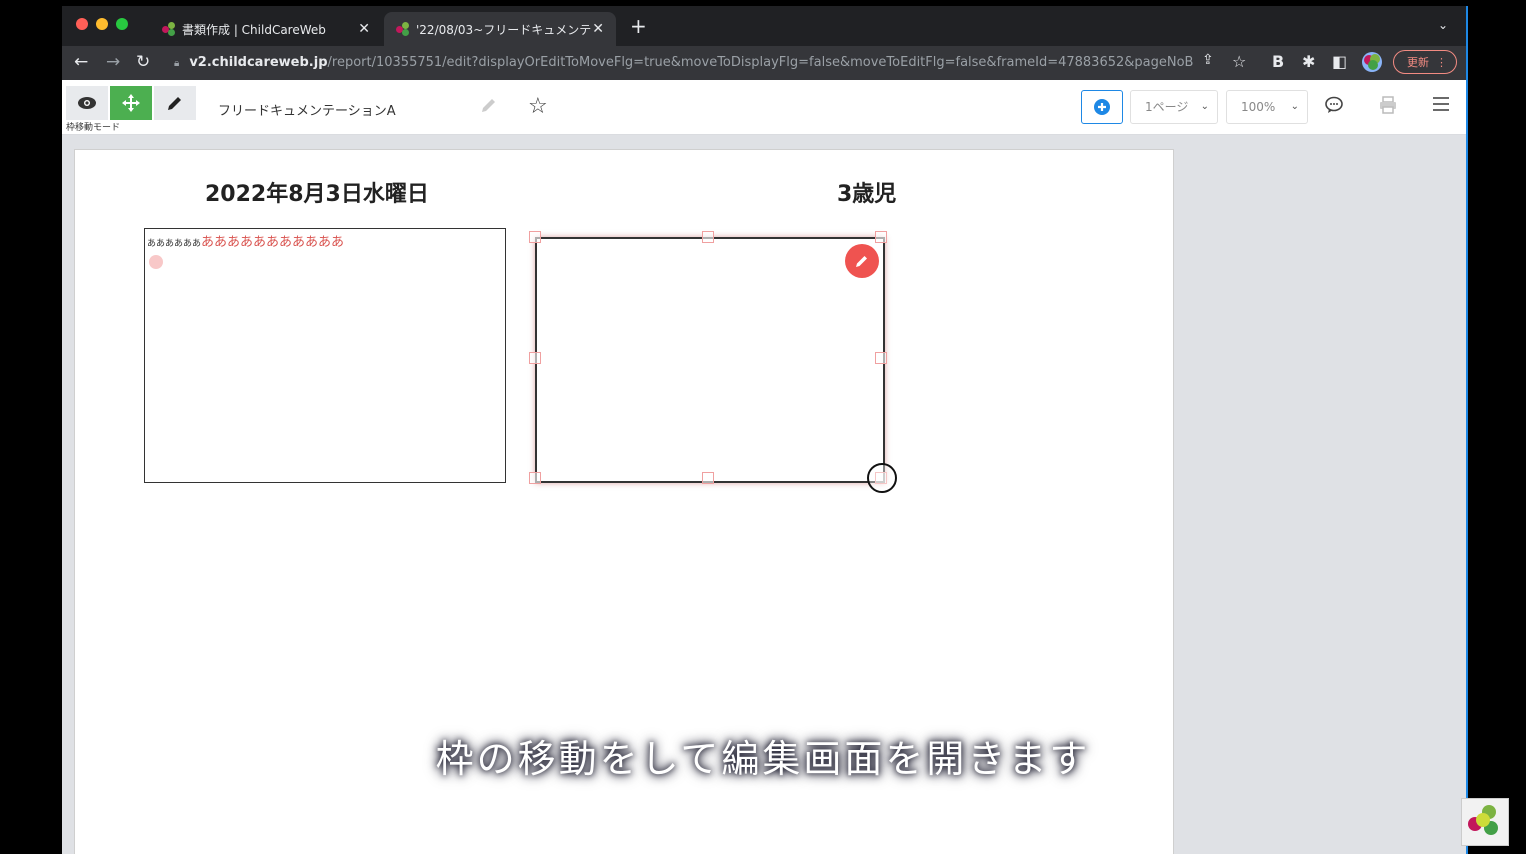 The image size is (1526, 854). Describe the element at coordinates (1467, 430) in the screenshot. I see `window-edge-accent` at that location.